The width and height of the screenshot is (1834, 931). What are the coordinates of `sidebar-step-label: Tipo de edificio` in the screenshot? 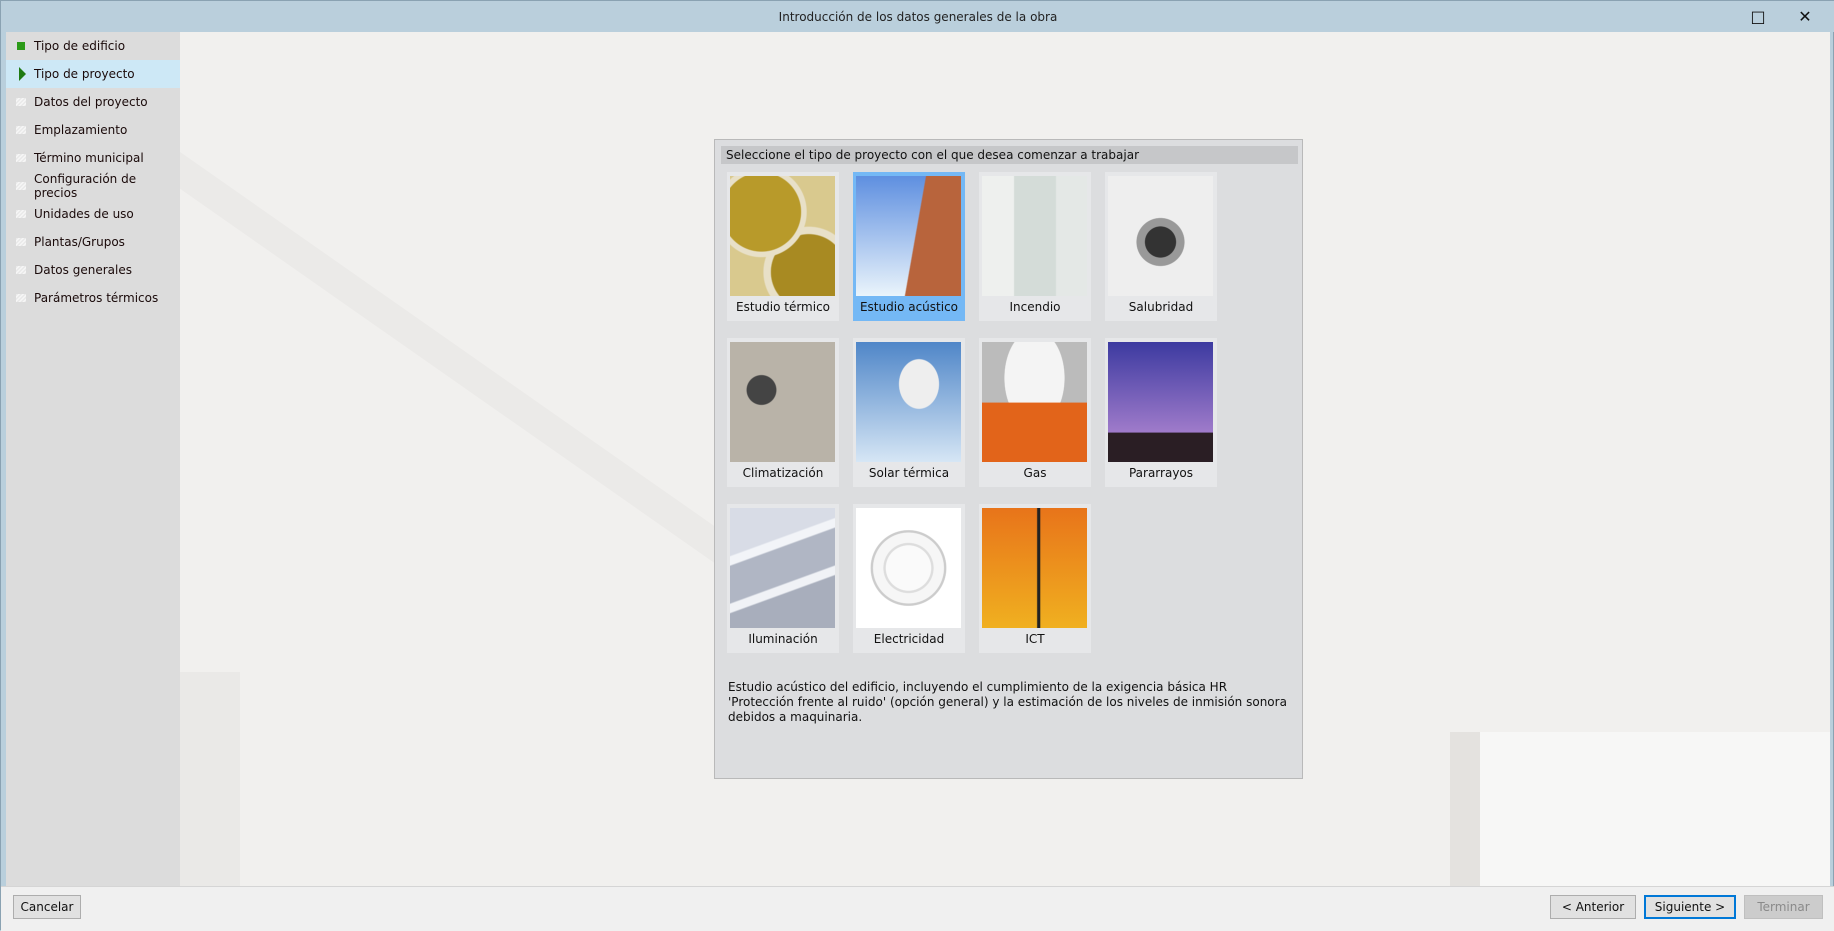 It's located at (80, 46).